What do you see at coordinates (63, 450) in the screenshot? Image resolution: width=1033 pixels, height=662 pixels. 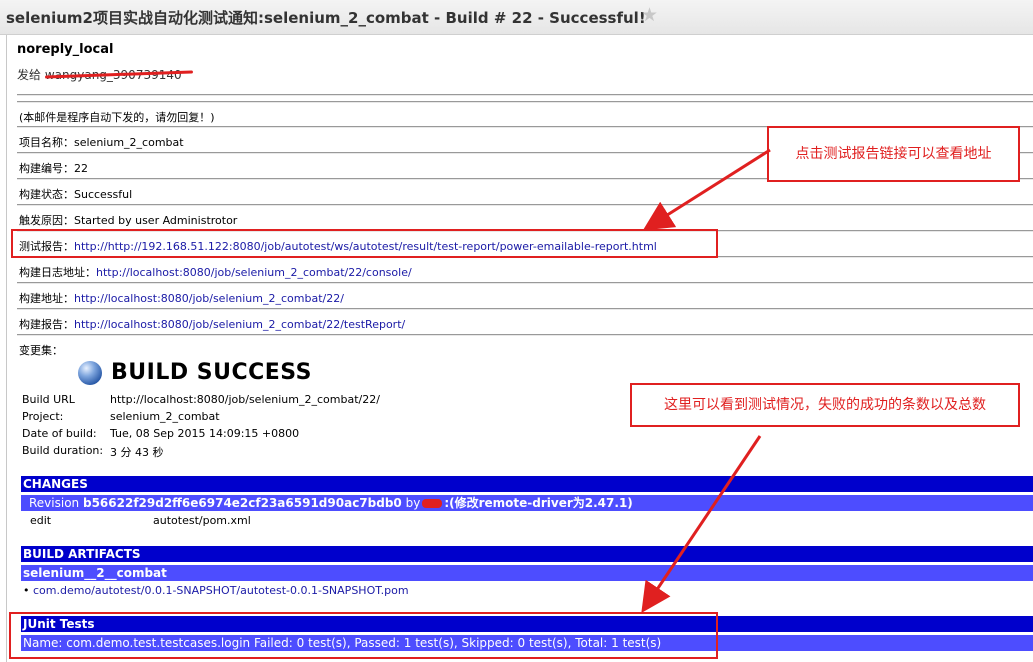 I see `info-label: Build duration:` at bounding box center [63, 450].